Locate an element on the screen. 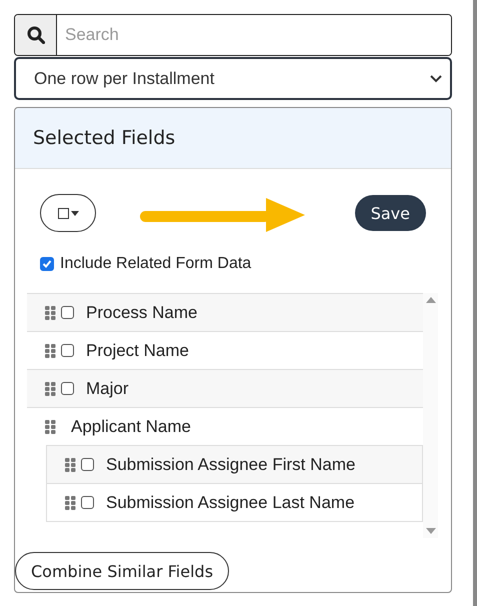  field-label: Submission Assignee Last Name is located at coordinates (230, 502).